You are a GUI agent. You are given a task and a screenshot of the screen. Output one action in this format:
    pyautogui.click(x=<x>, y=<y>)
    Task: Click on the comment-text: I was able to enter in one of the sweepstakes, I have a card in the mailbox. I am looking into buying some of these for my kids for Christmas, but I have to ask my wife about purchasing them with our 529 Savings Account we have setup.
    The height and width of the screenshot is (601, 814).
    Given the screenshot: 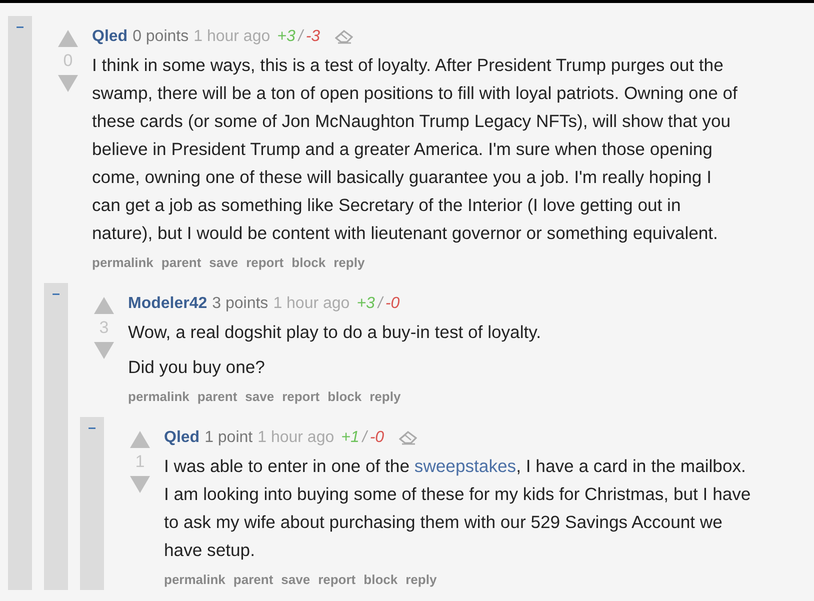 What is the action you would take?
    pyautogui.click(x=457, y=508)
    